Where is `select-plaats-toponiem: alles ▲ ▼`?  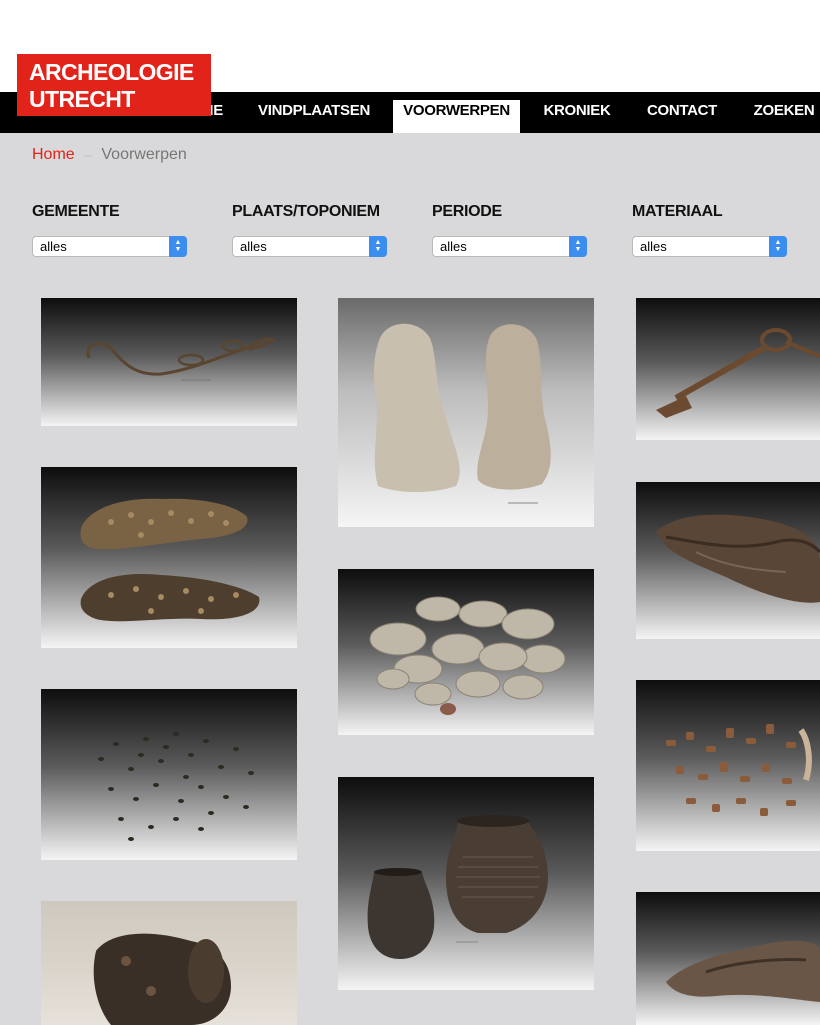
select-plaats-toponiem: alles ▲ ▼ is located at coordinates (309, 246).